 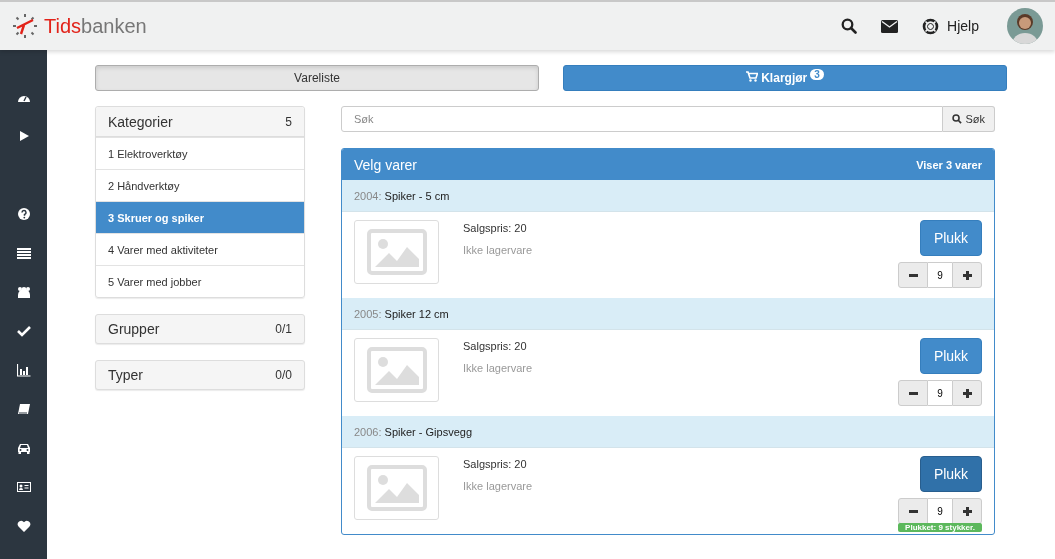 What do you see at coordinates (949, 164) in the screenshot?
I see `result-count: Viser 3 varer` at bounding box center [949, 164].